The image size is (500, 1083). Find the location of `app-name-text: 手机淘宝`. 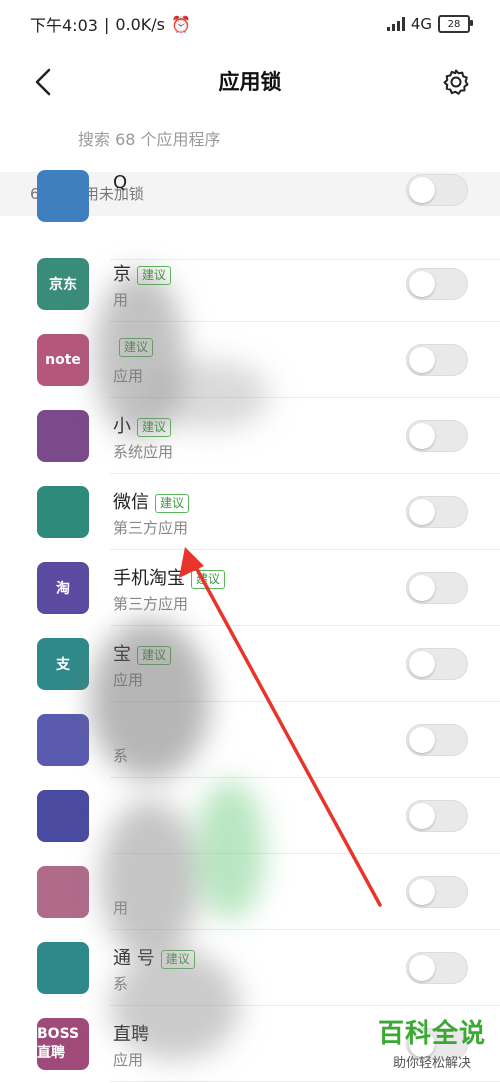

app-name-text: 手机淘宝 is located at coordinates (149, 578).